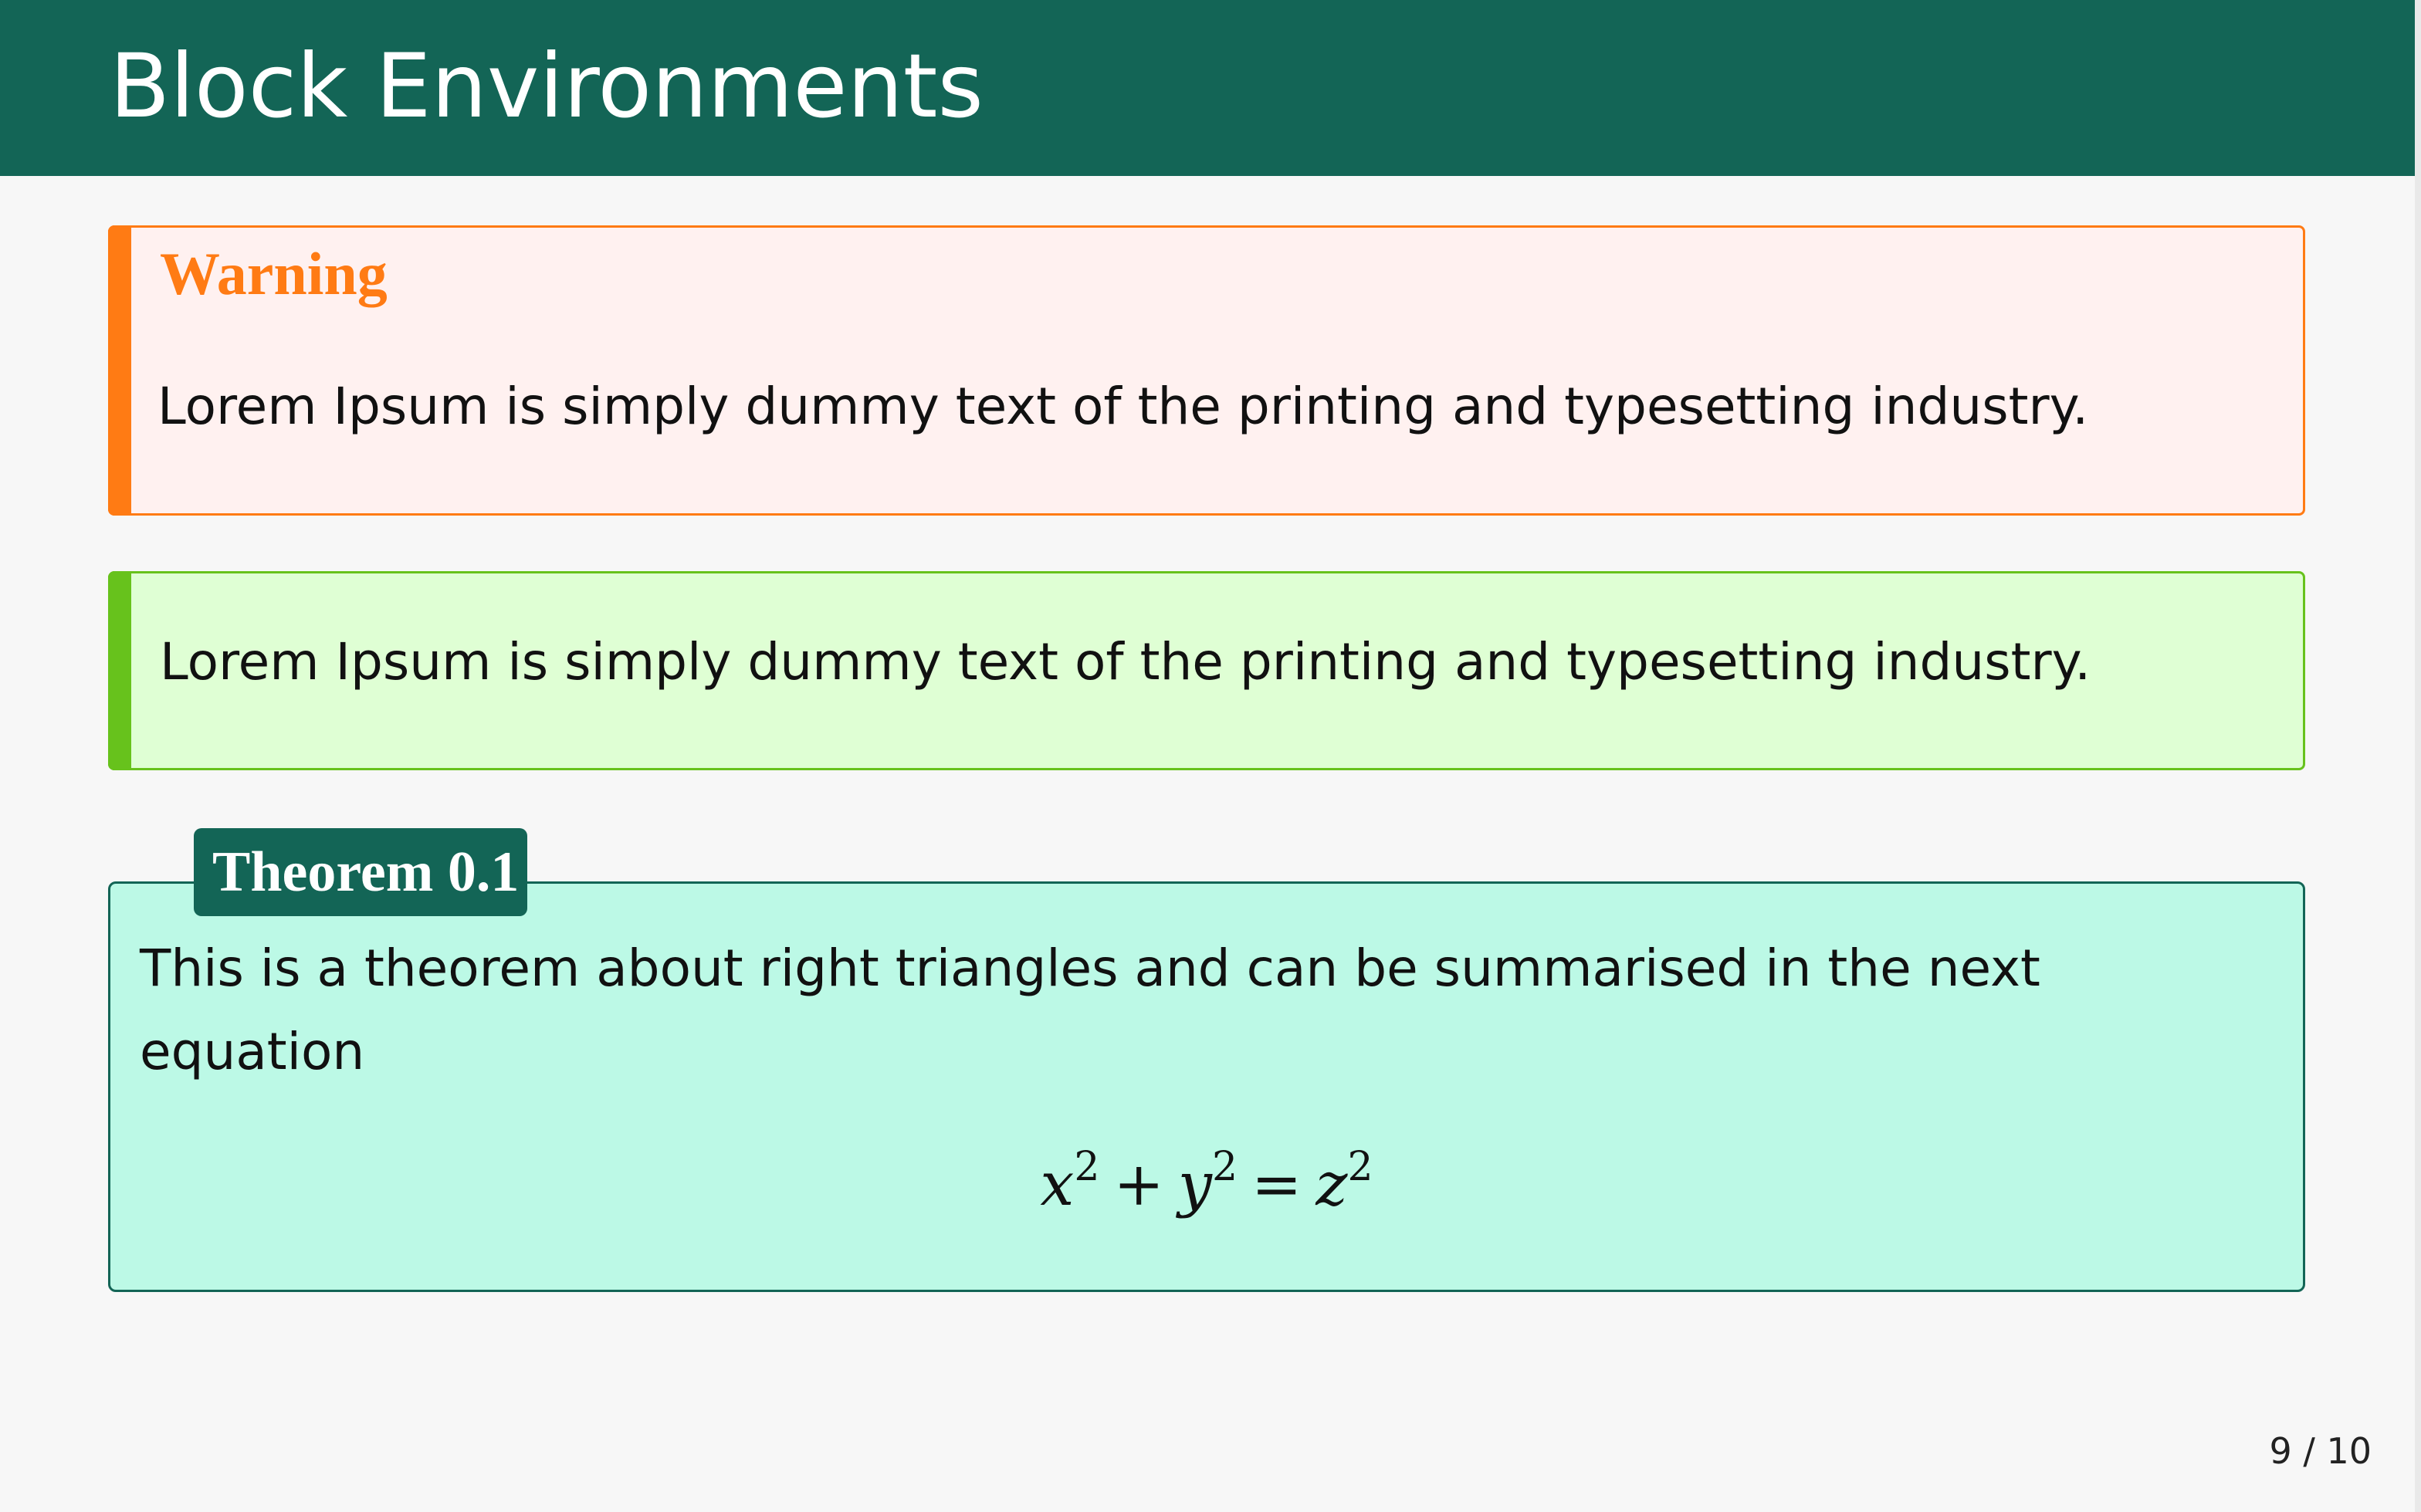 The width and height of the screenshot is (2421, 1512). What do you see at coordinates (1058, 1184) in the screenshot?
I see `equation-term-x: x` at bounding box center [1058, 1184].